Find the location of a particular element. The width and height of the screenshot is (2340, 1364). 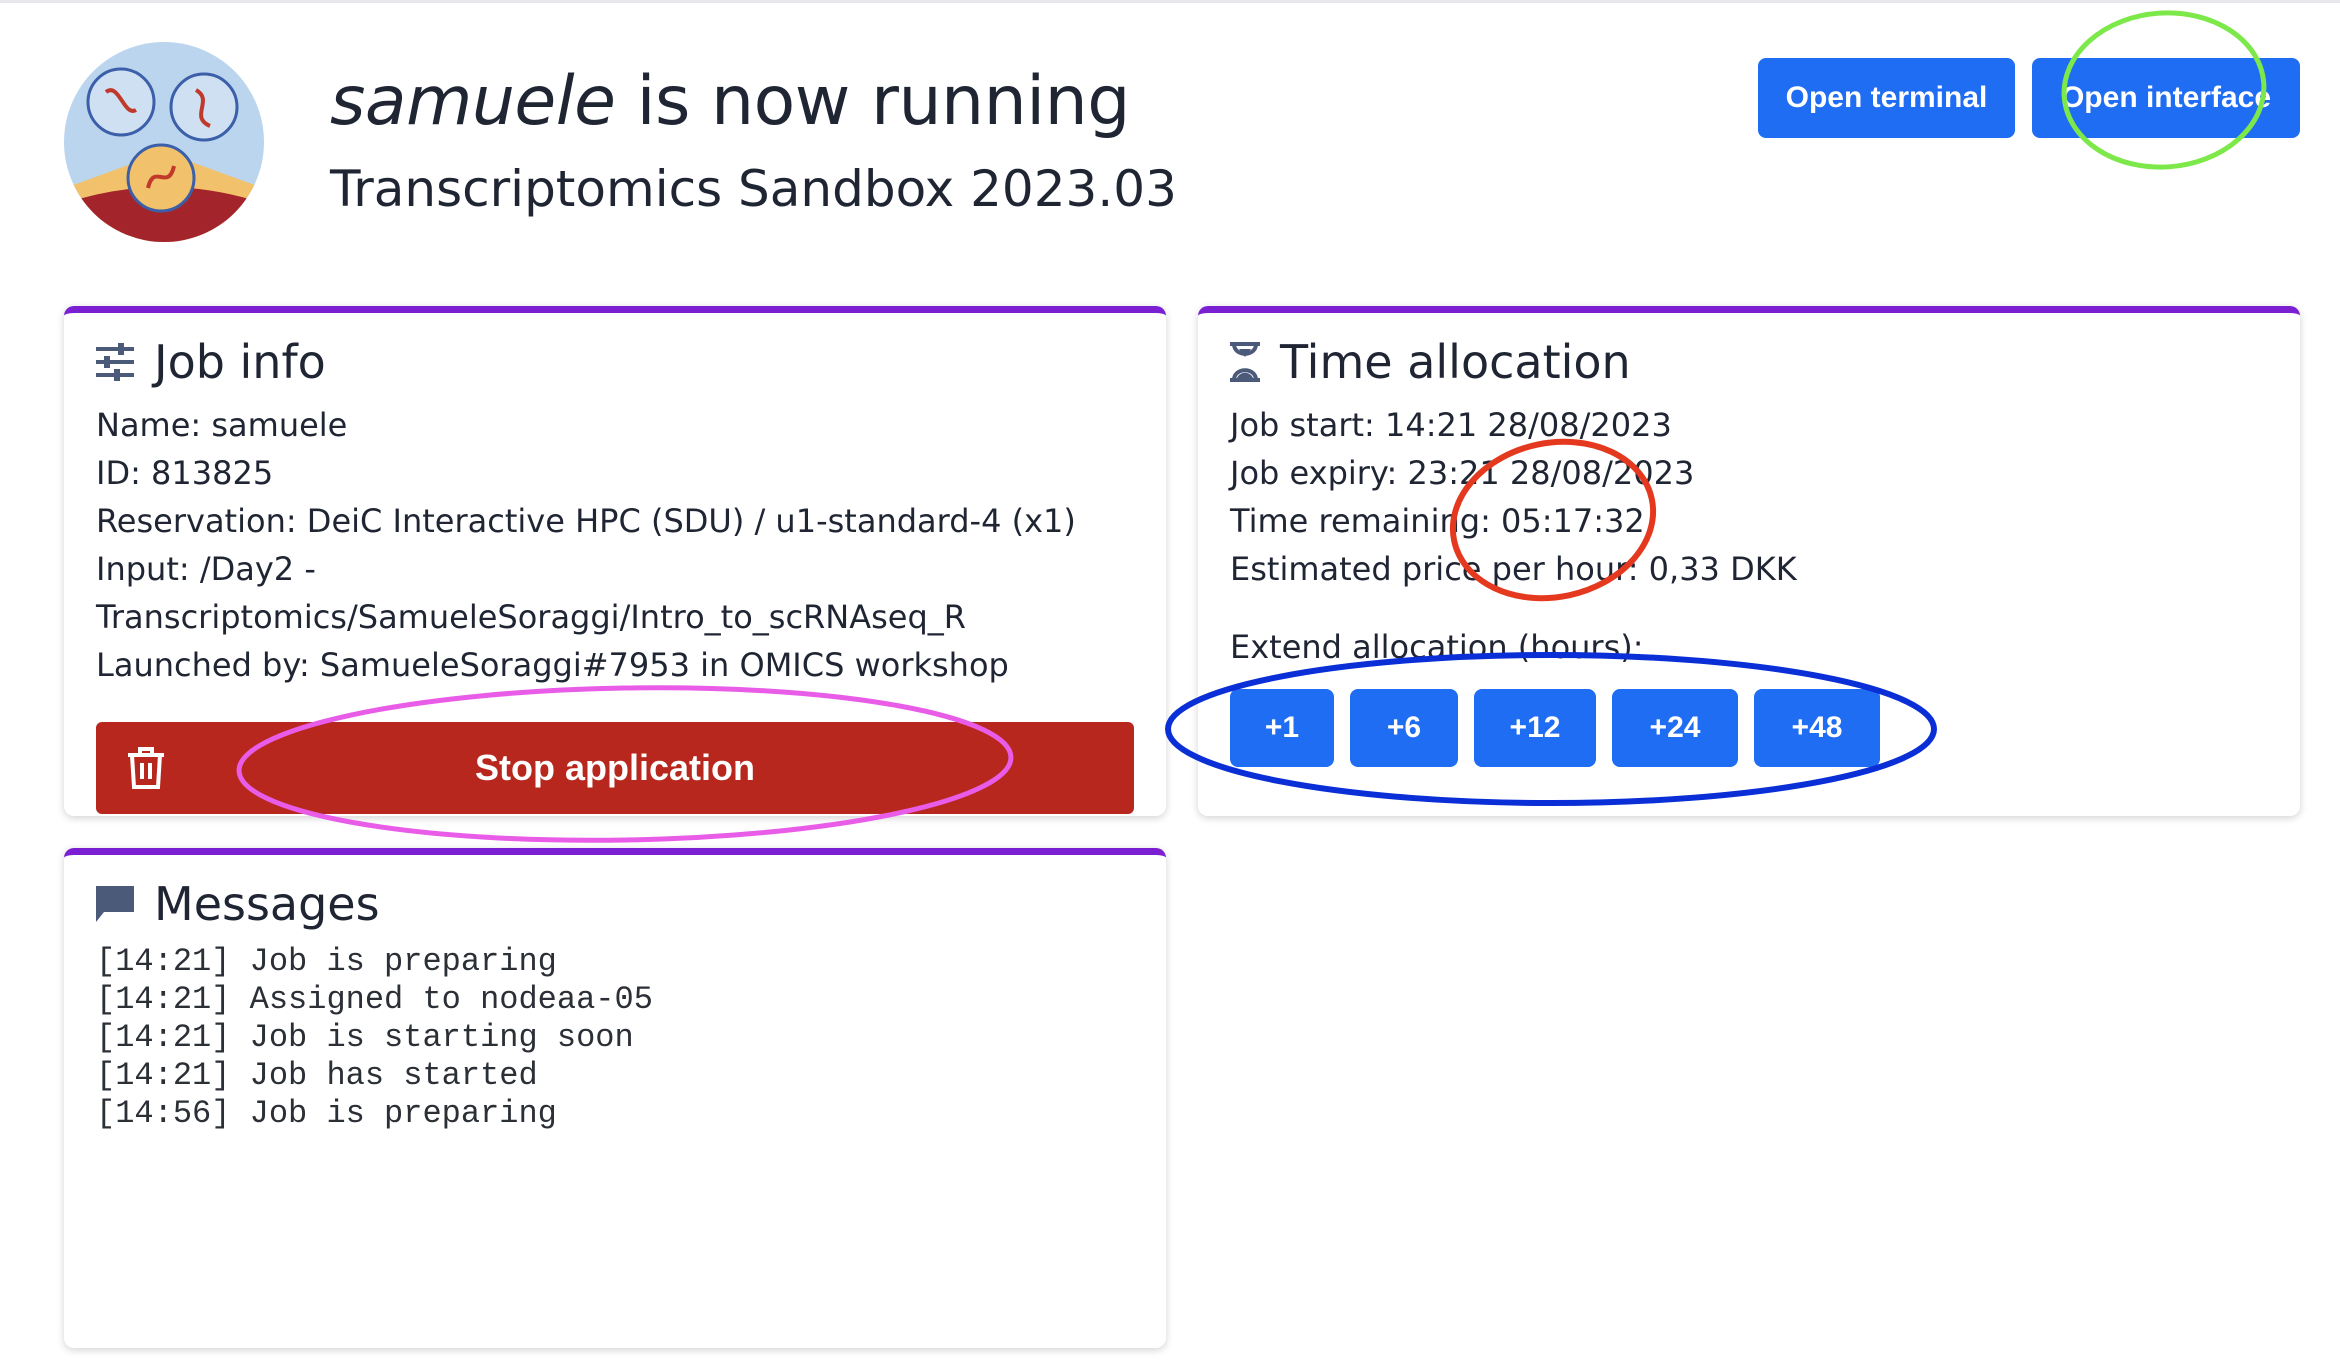

page-title: samuele is now running is located at coordinates (730, 101).